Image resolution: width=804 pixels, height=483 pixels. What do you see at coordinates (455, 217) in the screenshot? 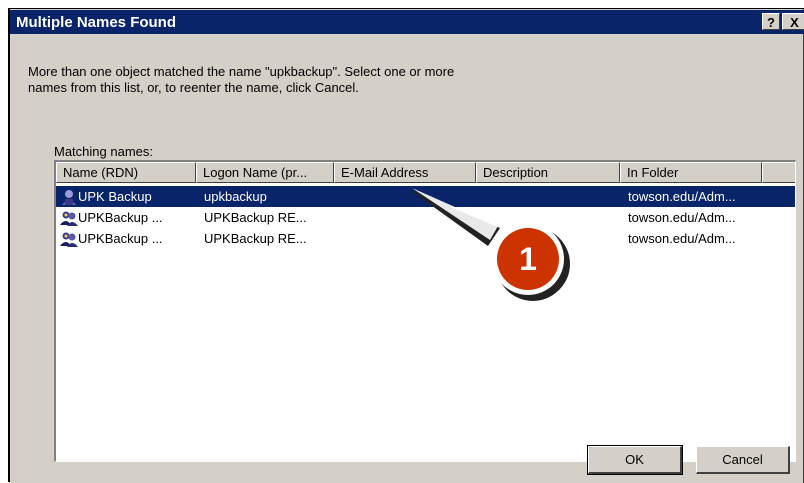
I see `callout-pointer` at bounding box center [455, 217].